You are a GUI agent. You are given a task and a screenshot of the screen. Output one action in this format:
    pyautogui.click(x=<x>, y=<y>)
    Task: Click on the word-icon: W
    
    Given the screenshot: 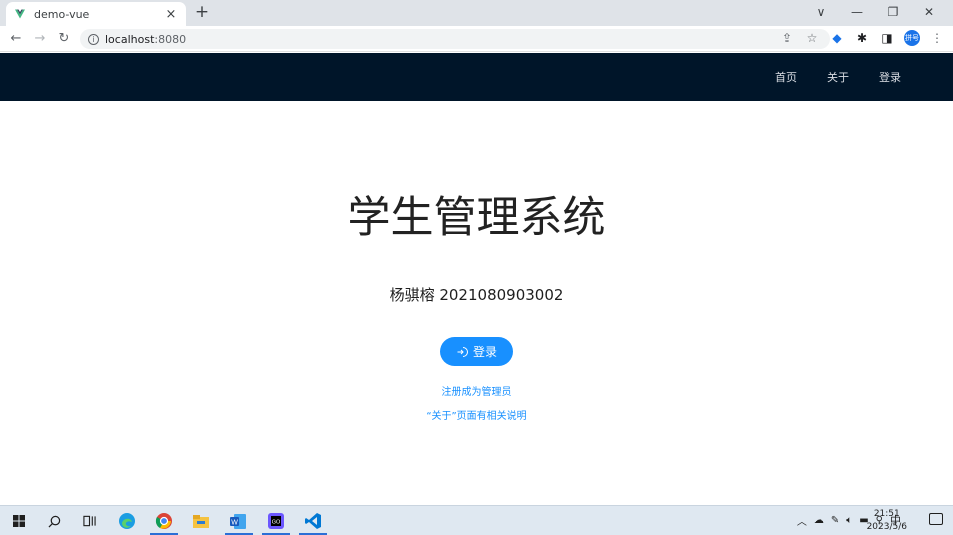 What is the action you would take?
    pyautogui.click(x=238, y=521)
    